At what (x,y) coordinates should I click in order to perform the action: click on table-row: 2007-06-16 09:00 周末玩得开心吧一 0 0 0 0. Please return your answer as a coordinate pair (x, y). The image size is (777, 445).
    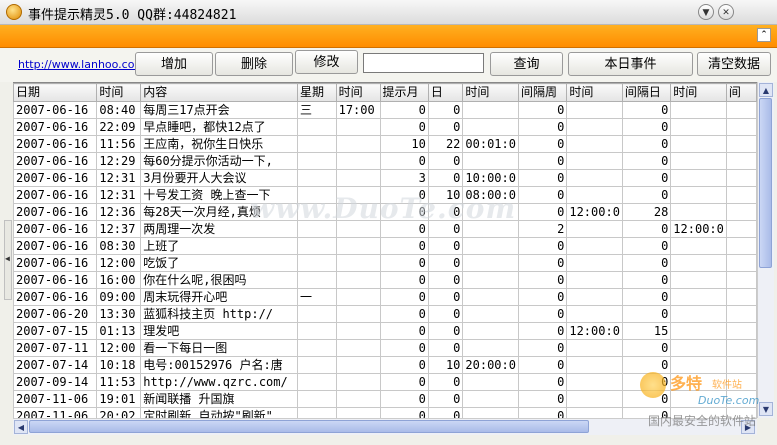
    Looking at the image, I should click on (385, 297).